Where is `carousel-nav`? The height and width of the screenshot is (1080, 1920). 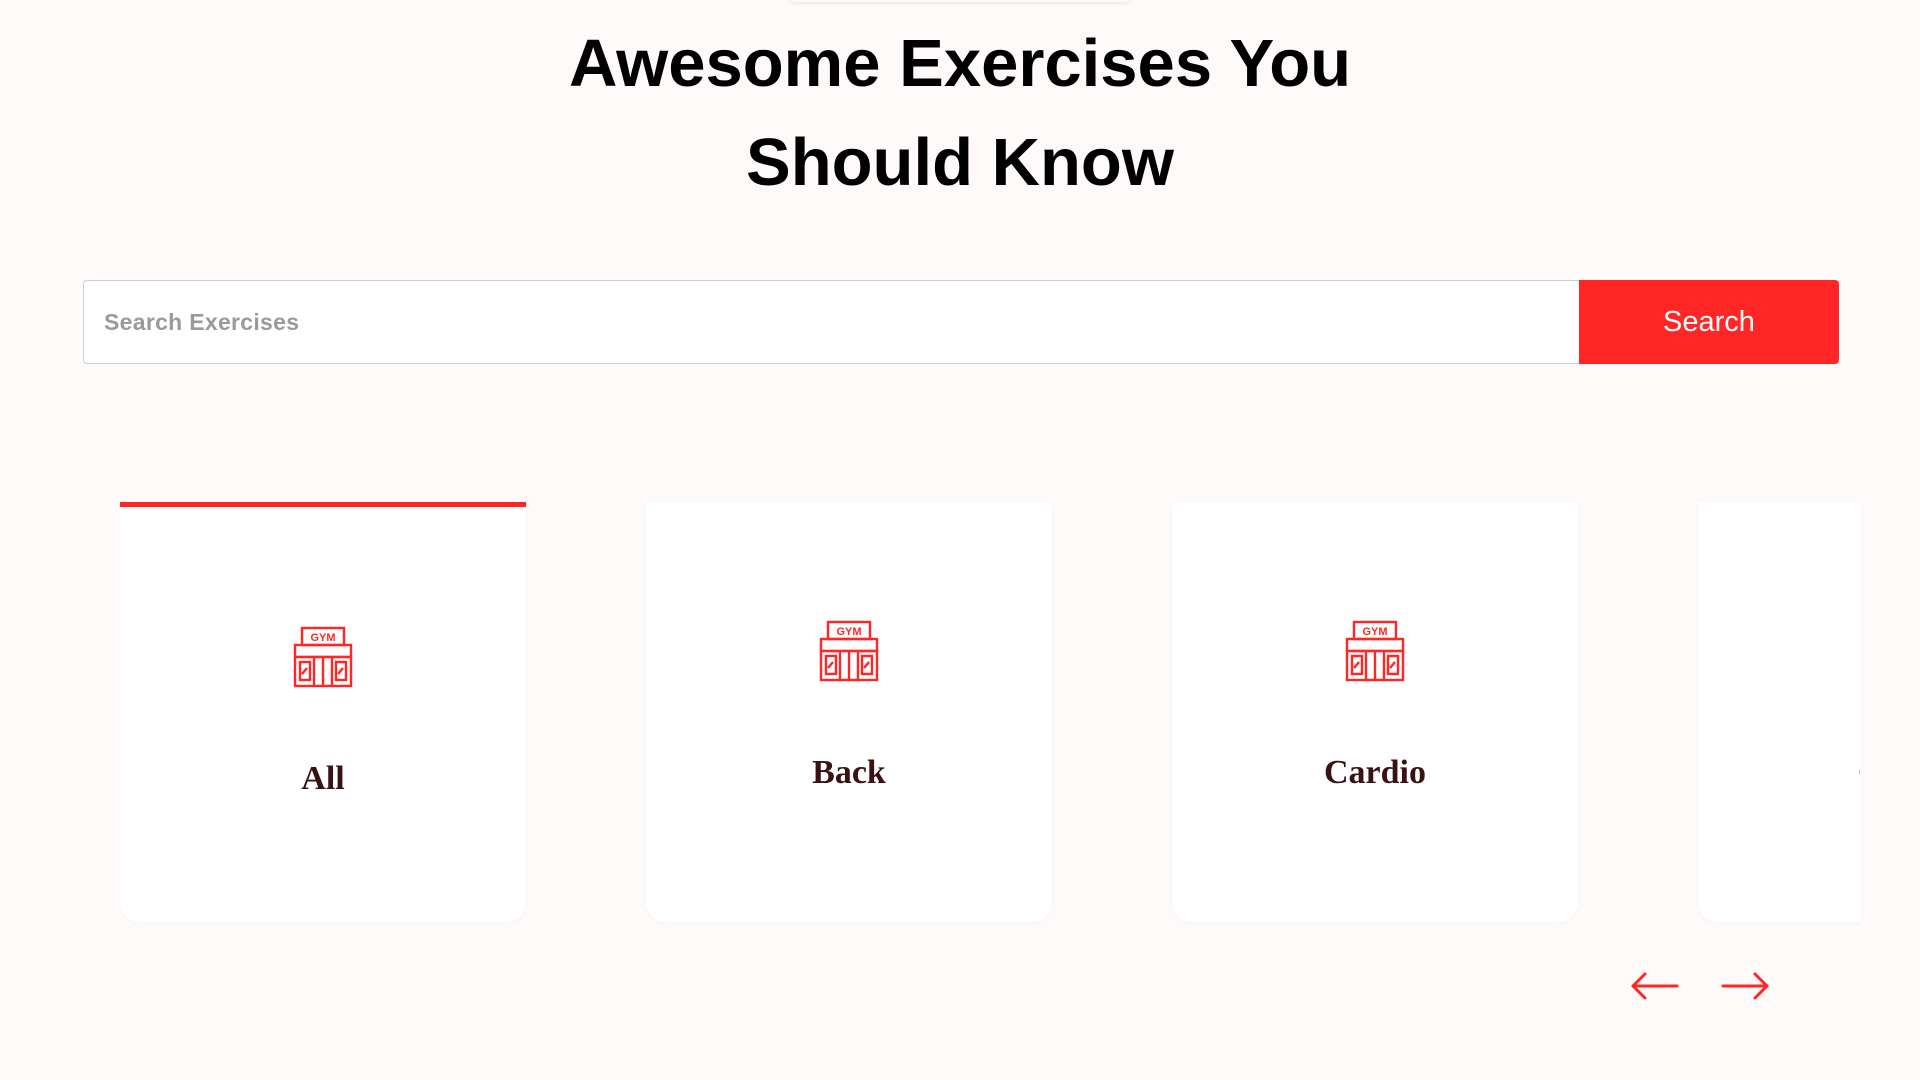
carousel-nav is located at coordinates (1700, 986).